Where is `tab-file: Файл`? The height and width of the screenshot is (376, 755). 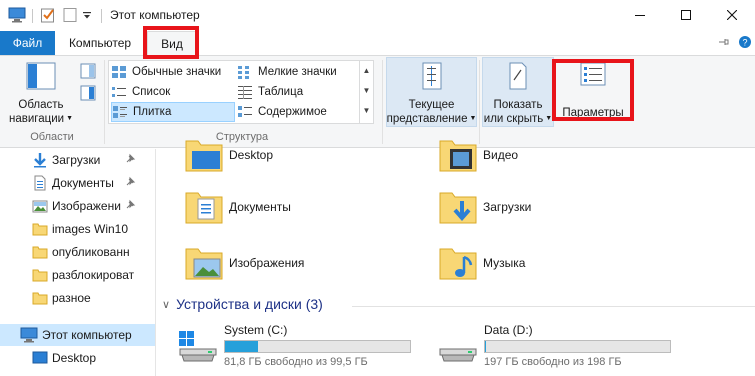
tab-file: Файл is located at coordinates (27, 43).